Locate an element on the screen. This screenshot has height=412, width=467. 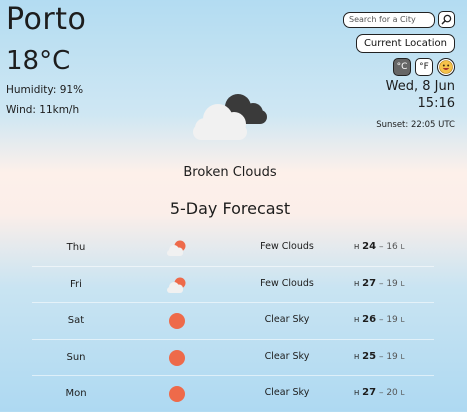
forecast-high-low: H 24 – 16 L is located at coordinates (379, 246).